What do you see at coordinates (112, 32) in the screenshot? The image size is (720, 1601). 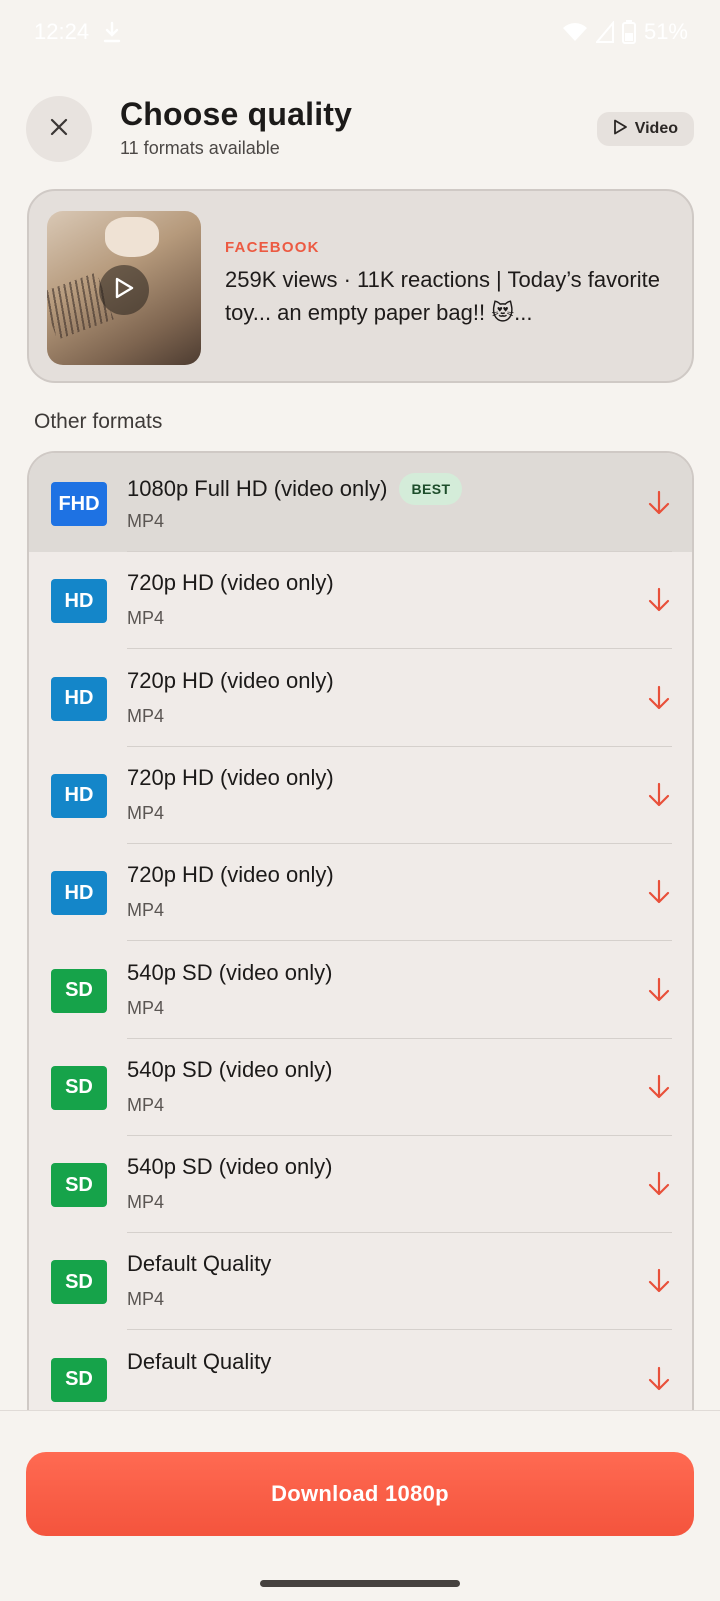 I see `download-notification-icon` at bounding box center [112, 32].